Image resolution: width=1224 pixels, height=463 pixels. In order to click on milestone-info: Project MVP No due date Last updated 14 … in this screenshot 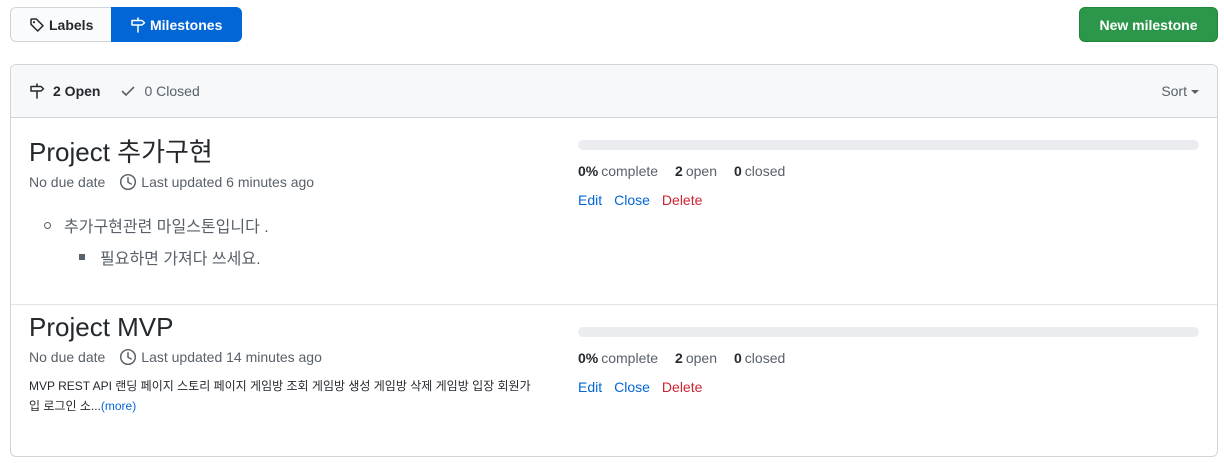, I will do `click(289, 360)`.